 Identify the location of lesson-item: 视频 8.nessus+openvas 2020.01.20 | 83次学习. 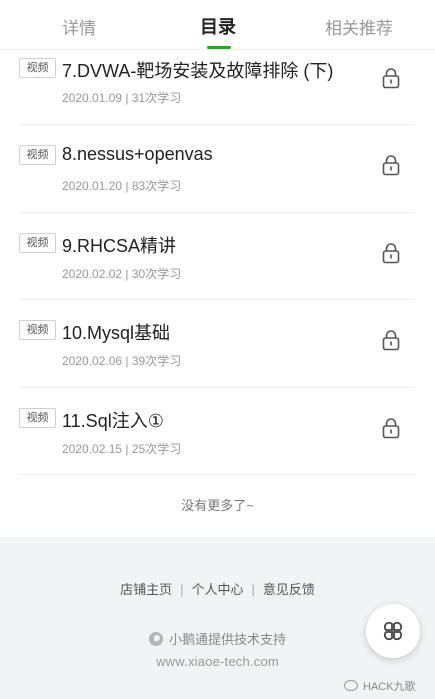
(217, 169).